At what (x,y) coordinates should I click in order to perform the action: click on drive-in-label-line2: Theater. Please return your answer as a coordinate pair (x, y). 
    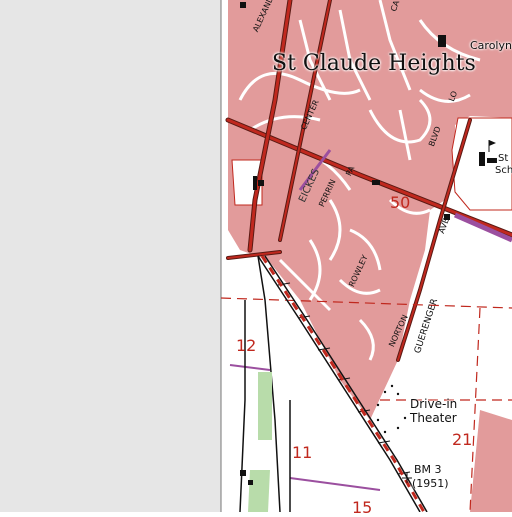
    Looking at the image, I should click on (433, 418).